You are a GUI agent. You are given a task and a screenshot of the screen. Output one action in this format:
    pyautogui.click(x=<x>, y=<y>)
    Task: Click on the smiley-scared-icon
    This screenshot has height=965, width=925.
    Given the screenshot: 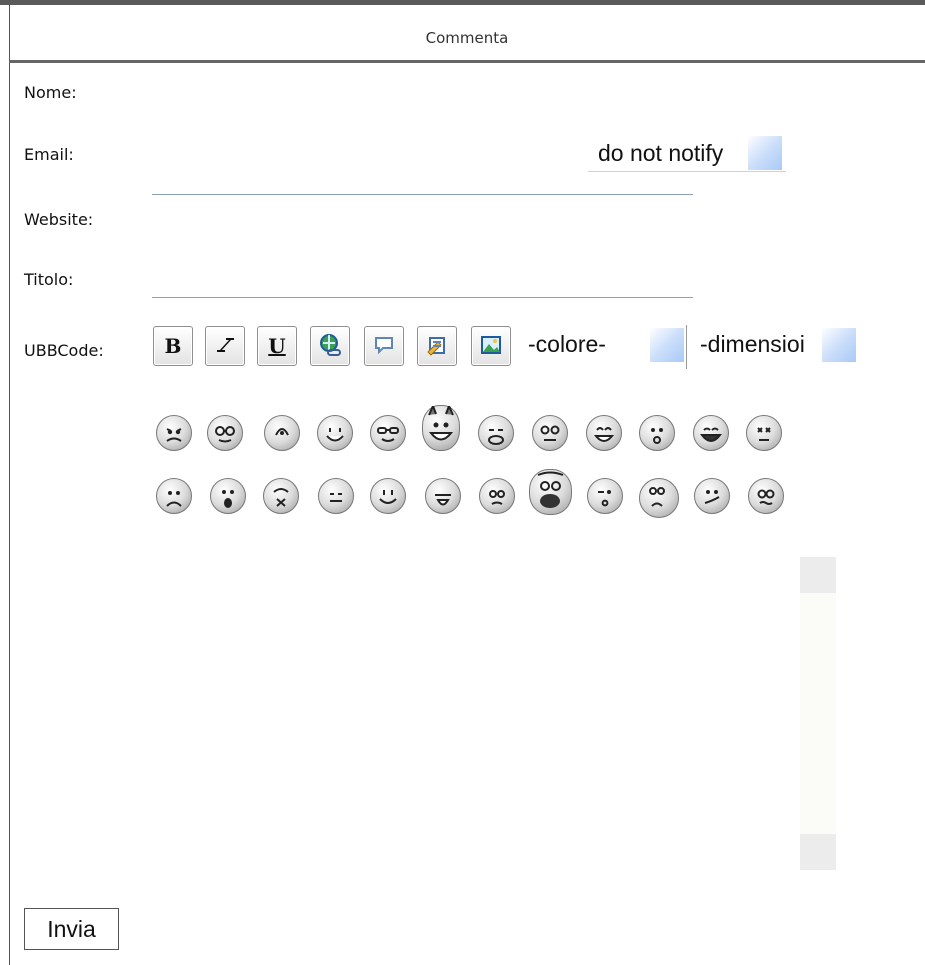 What is the action you would take?
    pyautogui.click(x=281, y=496)
    